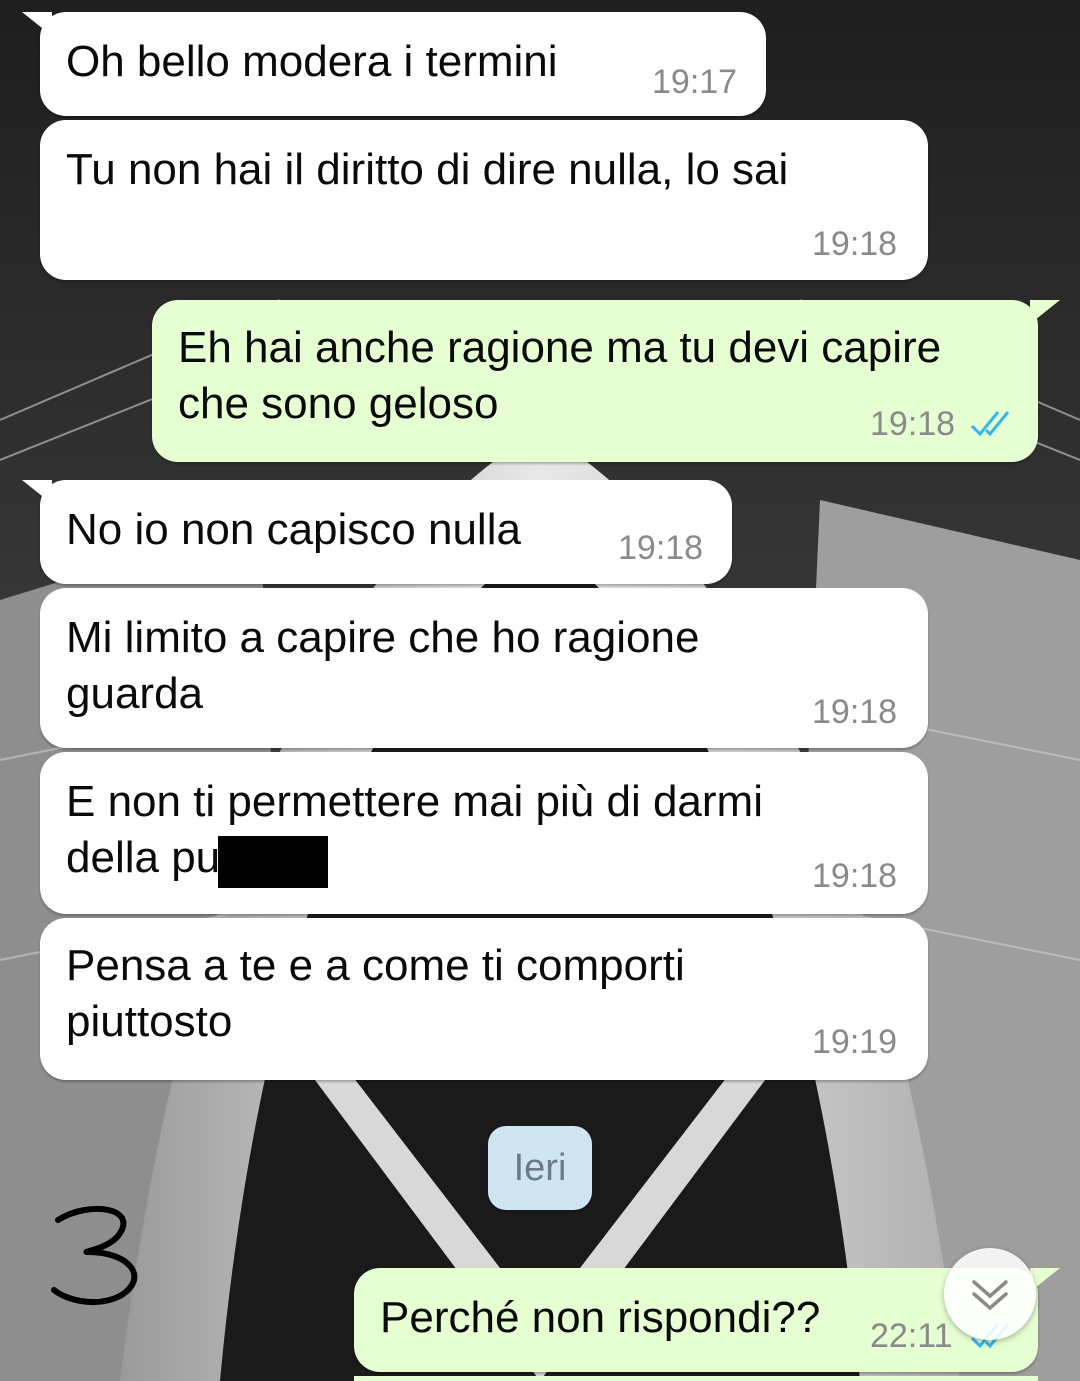 The image size is (1080, 1381). I want to click on chevron-double-down-icon, so click(990, 1295).